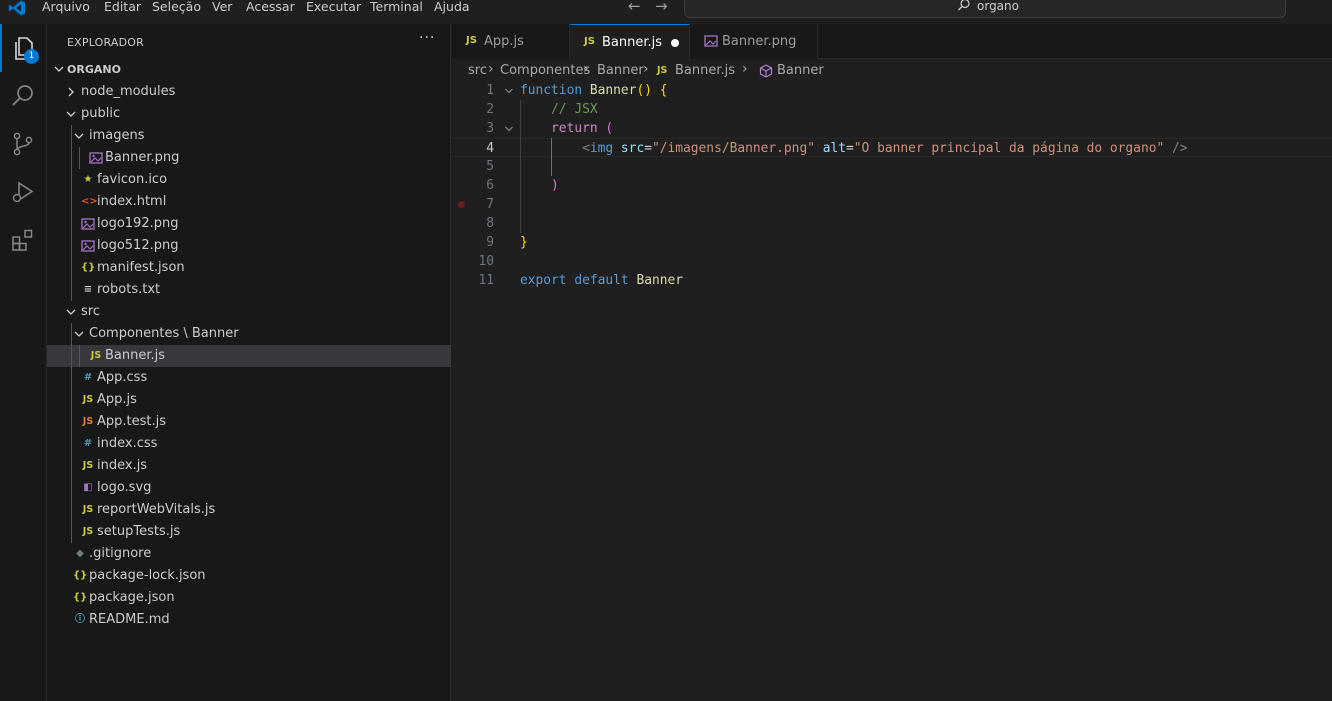 The height and width of the screenshot is (701, 1332). I want to click on tree-item-app-css: # App.css, so click(249, 378).